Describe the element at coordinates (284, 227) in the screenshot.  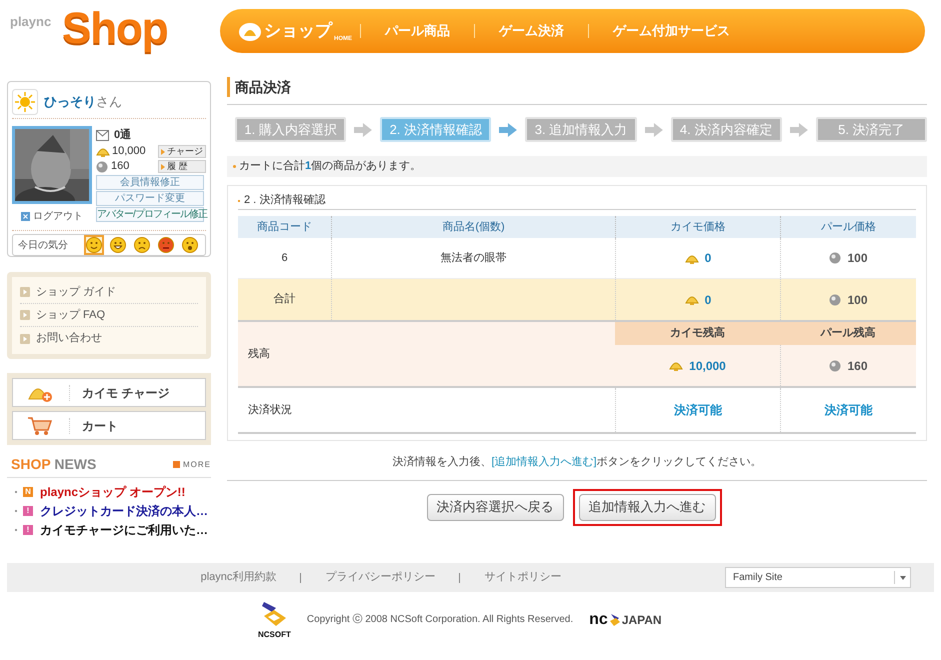
I see `column-header: 商品コード` at that location.